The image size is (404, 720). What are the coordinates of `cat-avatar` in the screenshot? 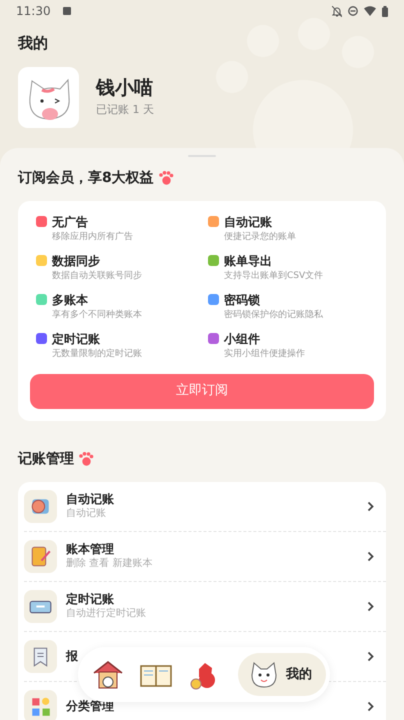 It's located at (48, 97).